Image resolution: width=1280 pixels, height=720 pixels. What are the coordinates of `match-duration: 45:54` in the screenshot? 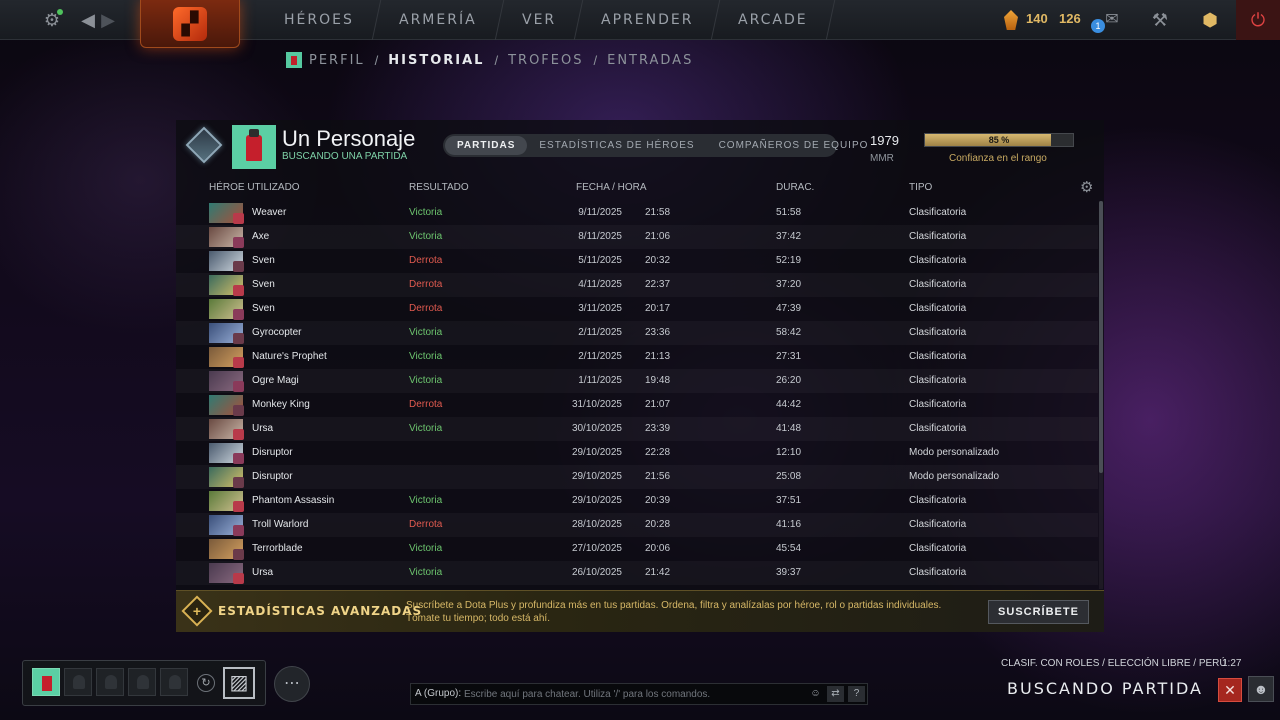 It's located at (789, 548).